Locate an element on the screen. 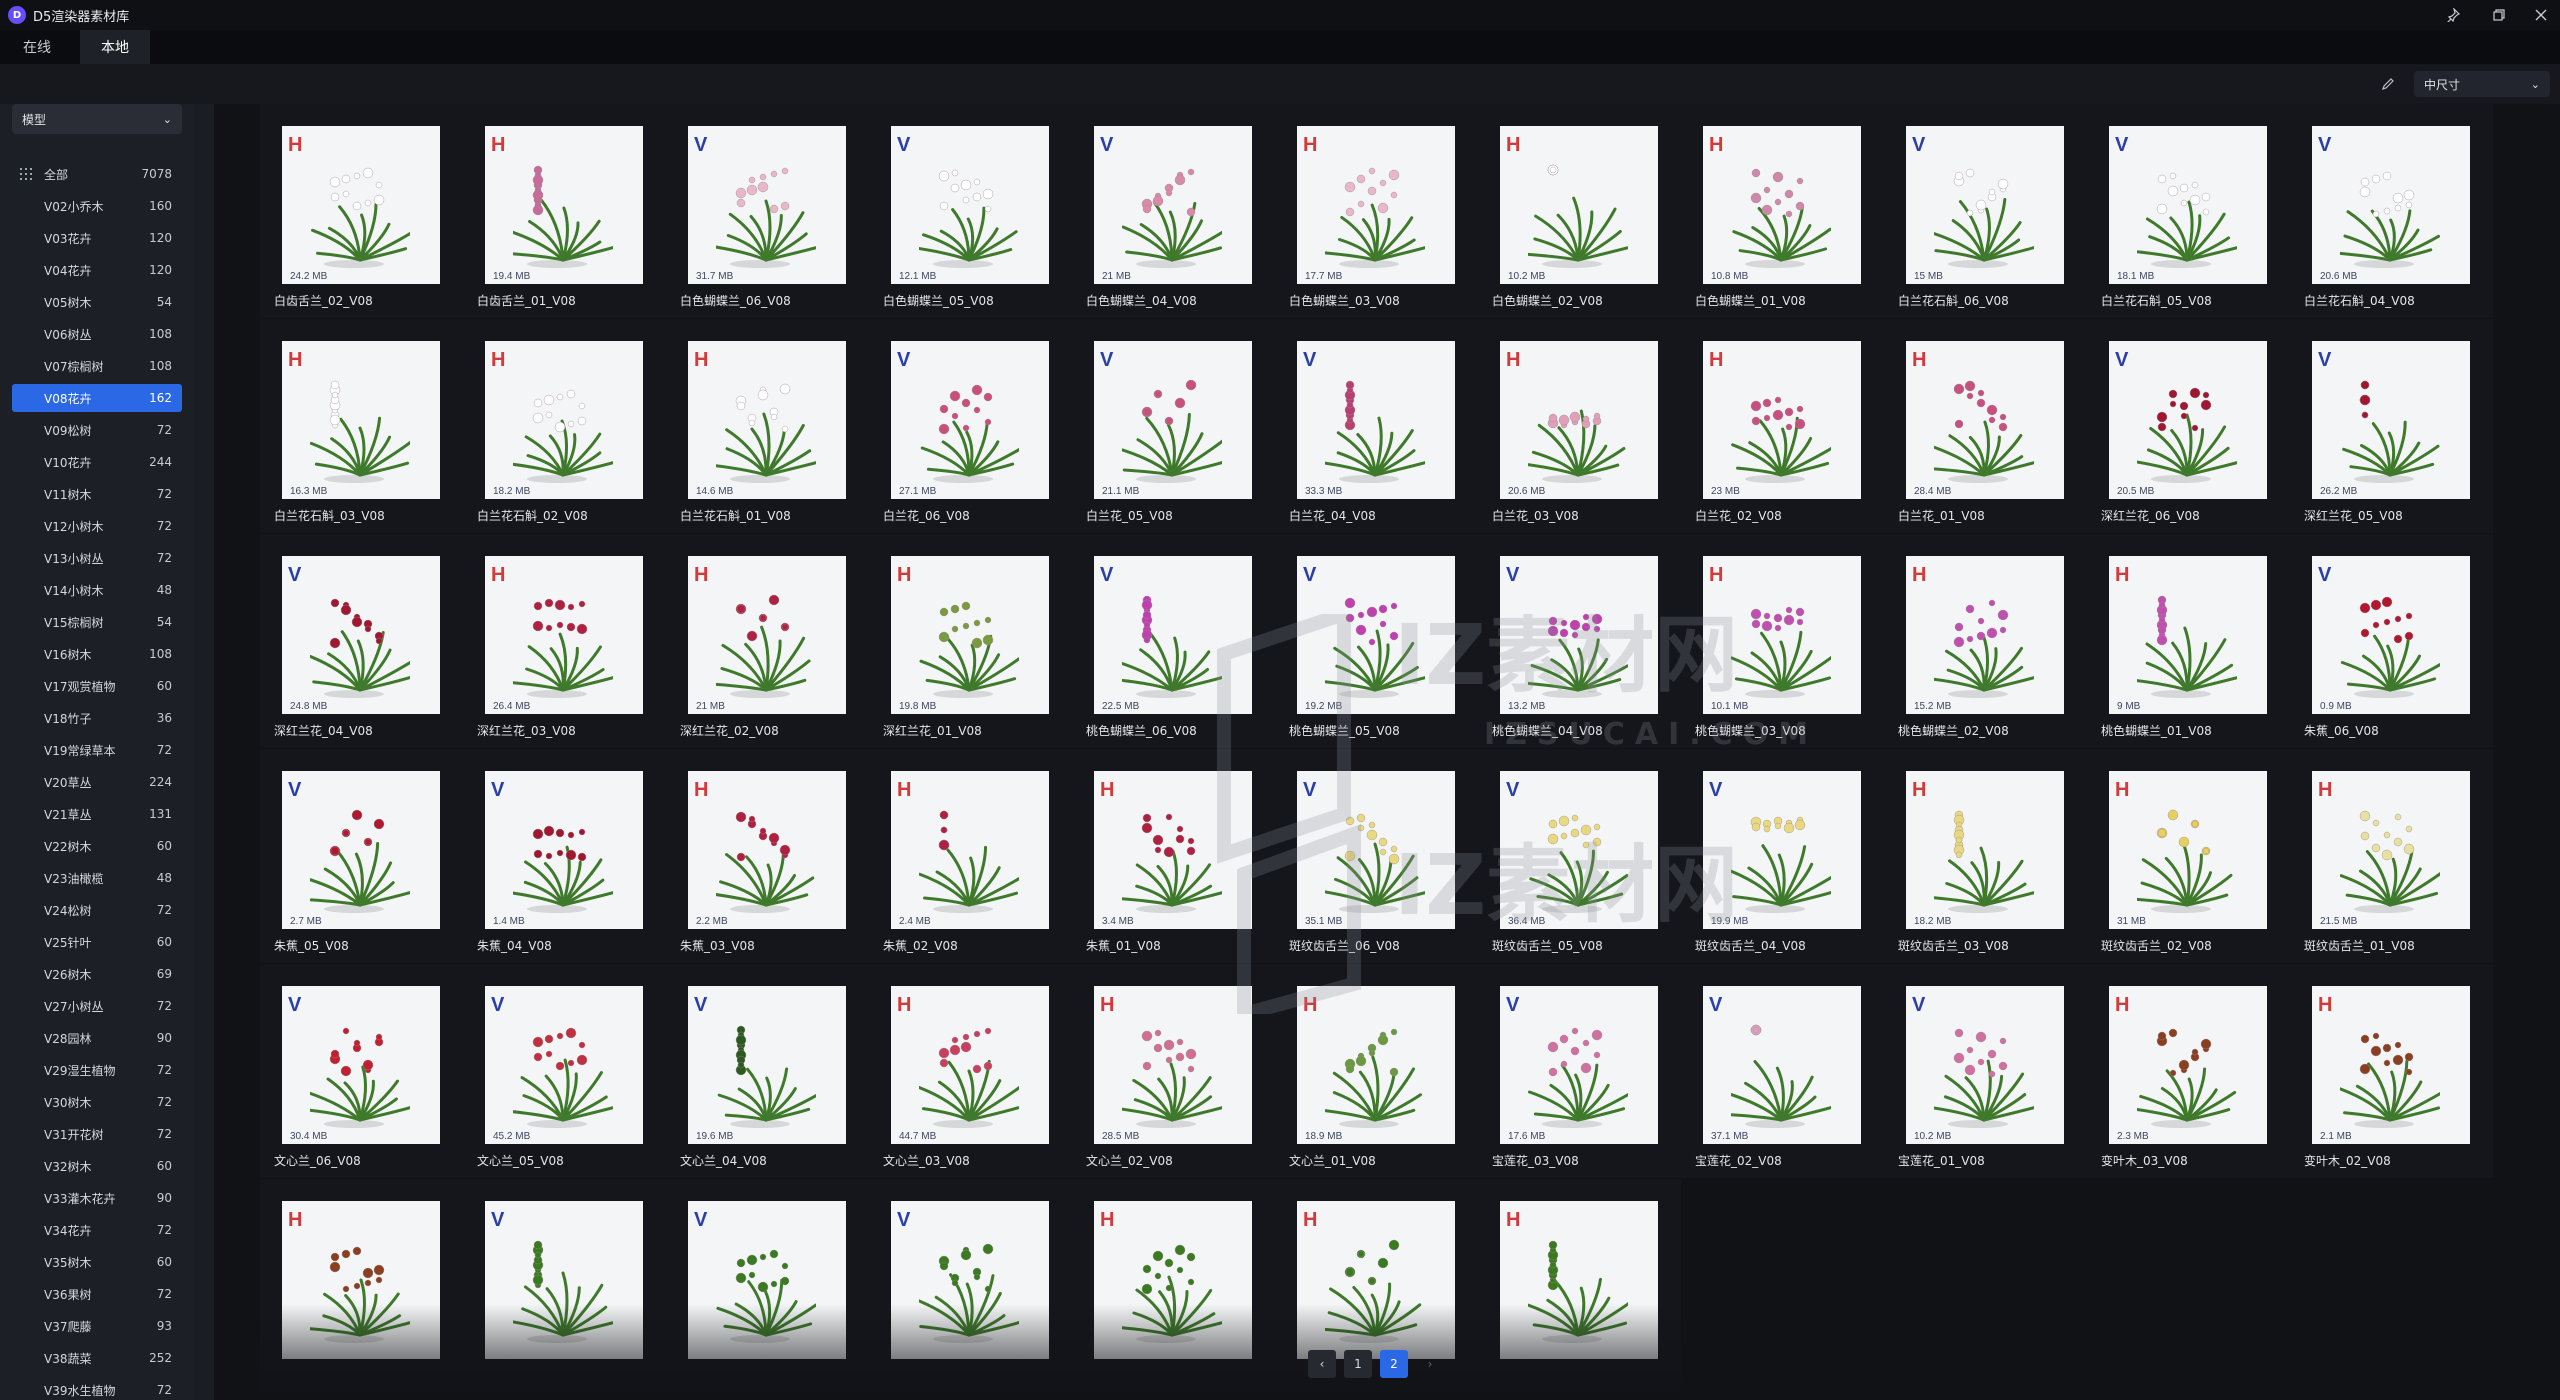  sidebar-category-item: V22树木 60 is located at coordinates (97, 846).